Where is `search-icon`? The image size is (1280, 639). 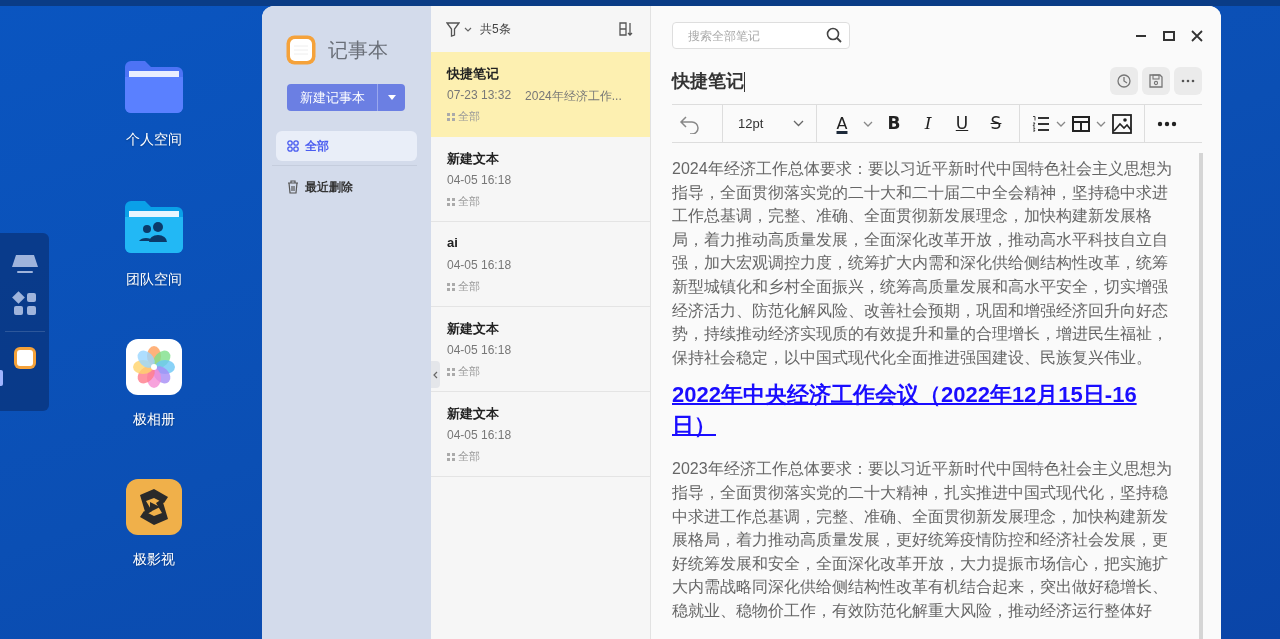 search-icon is located at coordinates (834, 35).